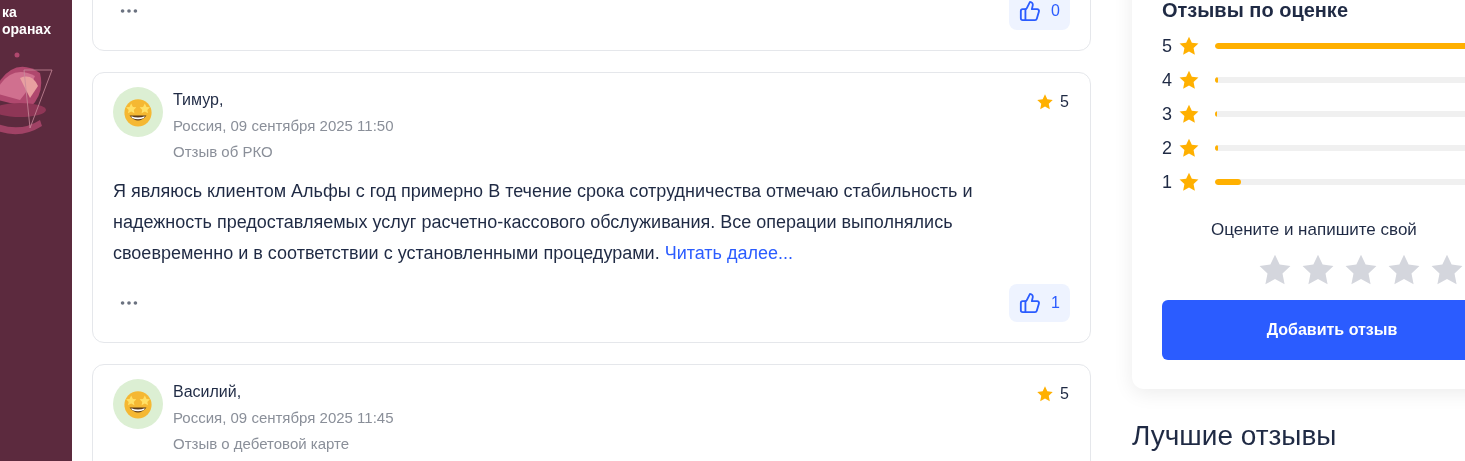 The width and height of the screenshot is (1465, 461). Describe the element at coordinates (284, 418) in the screenshot. I see `review-meta: Россия, 09 сентября 2025 11:45` at that location.